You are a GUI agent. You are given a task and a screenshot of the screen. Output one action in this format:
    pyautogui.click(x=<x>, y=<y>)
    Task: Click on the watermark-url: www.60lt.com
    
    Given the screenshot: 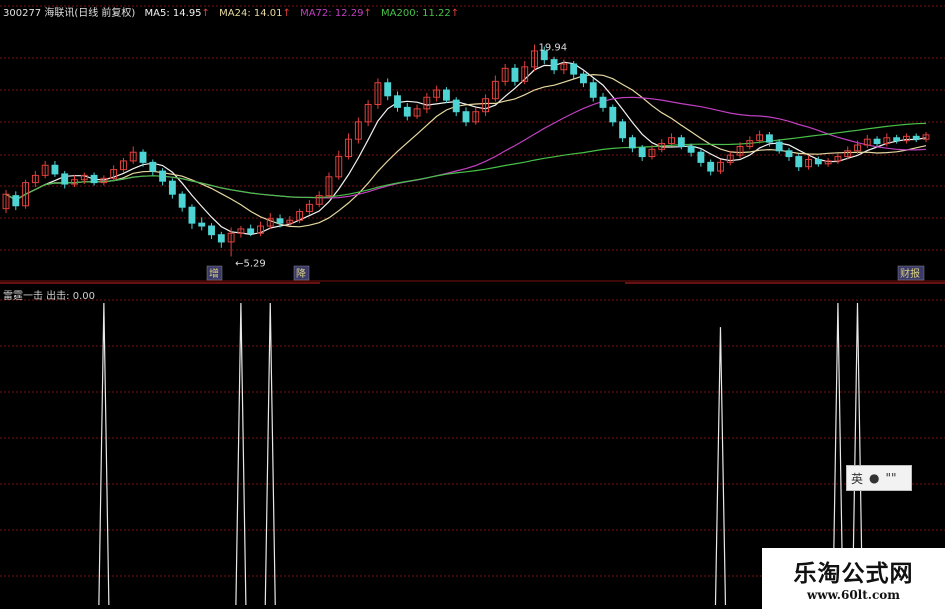 What is the action you would take?
    pyautogui.click(x=853, y=595)
    